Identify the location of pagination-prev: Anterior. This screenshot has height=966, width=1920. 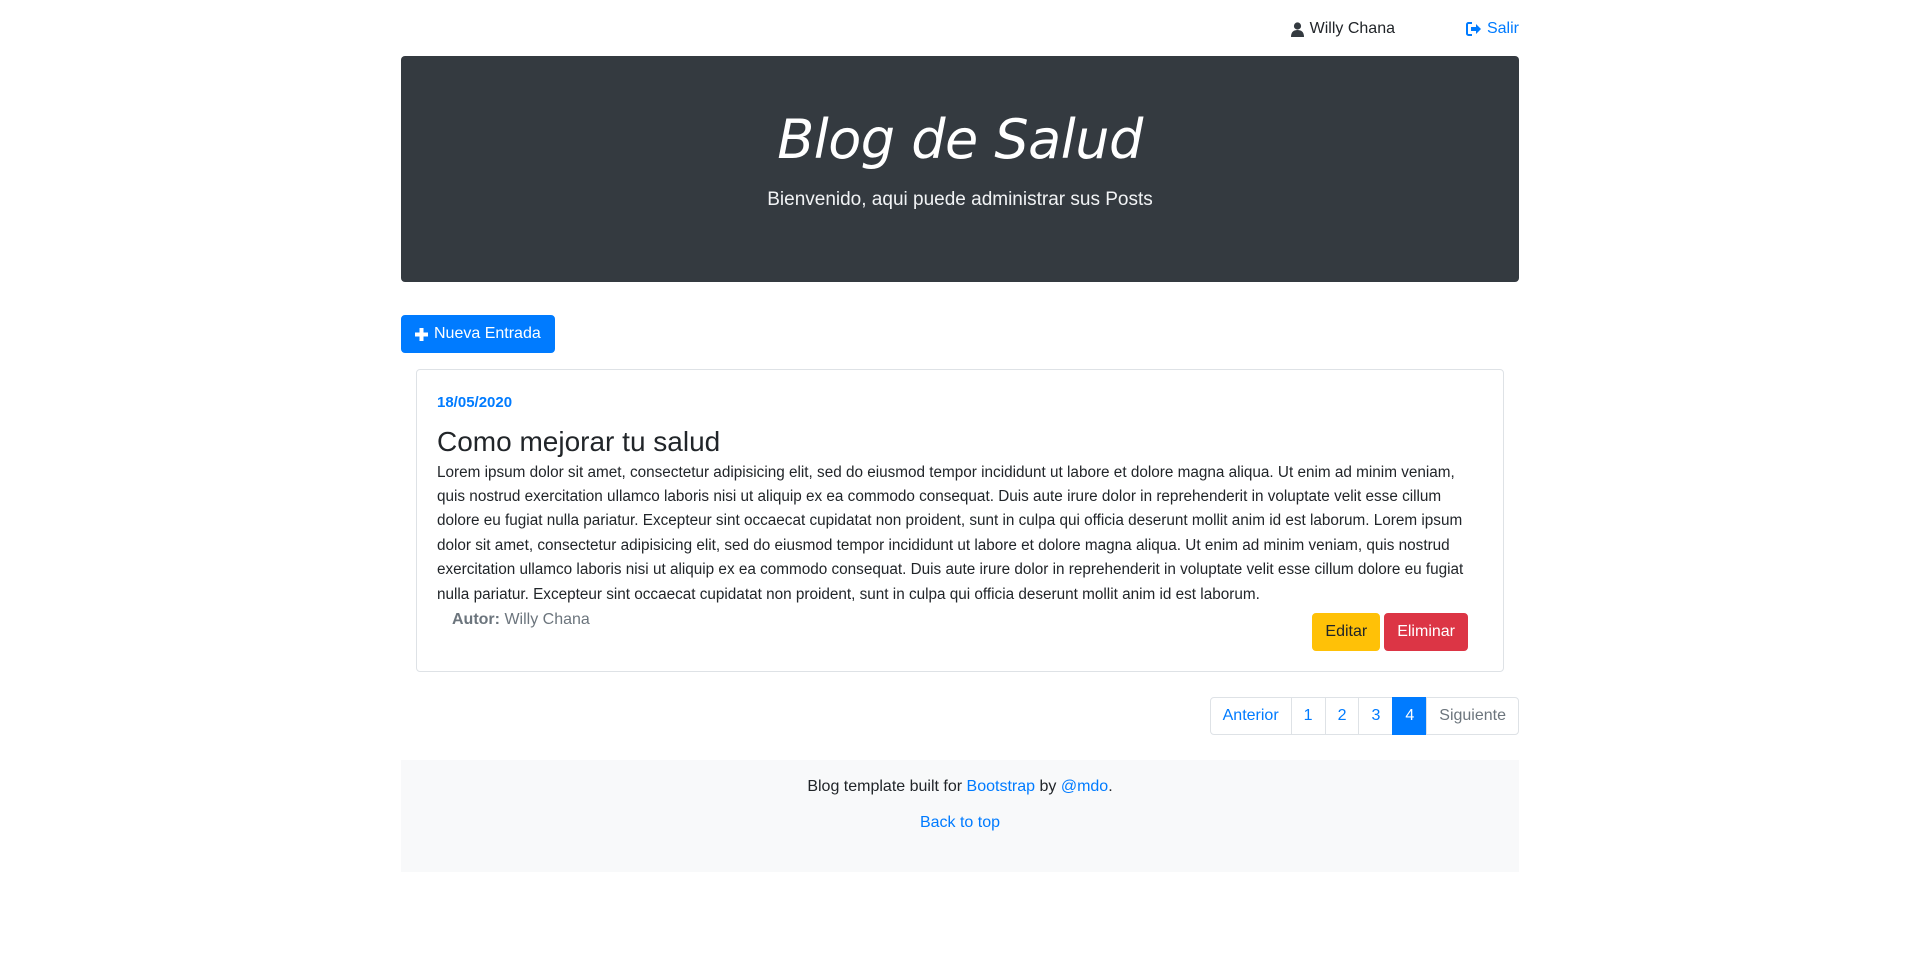
(1250, 716).